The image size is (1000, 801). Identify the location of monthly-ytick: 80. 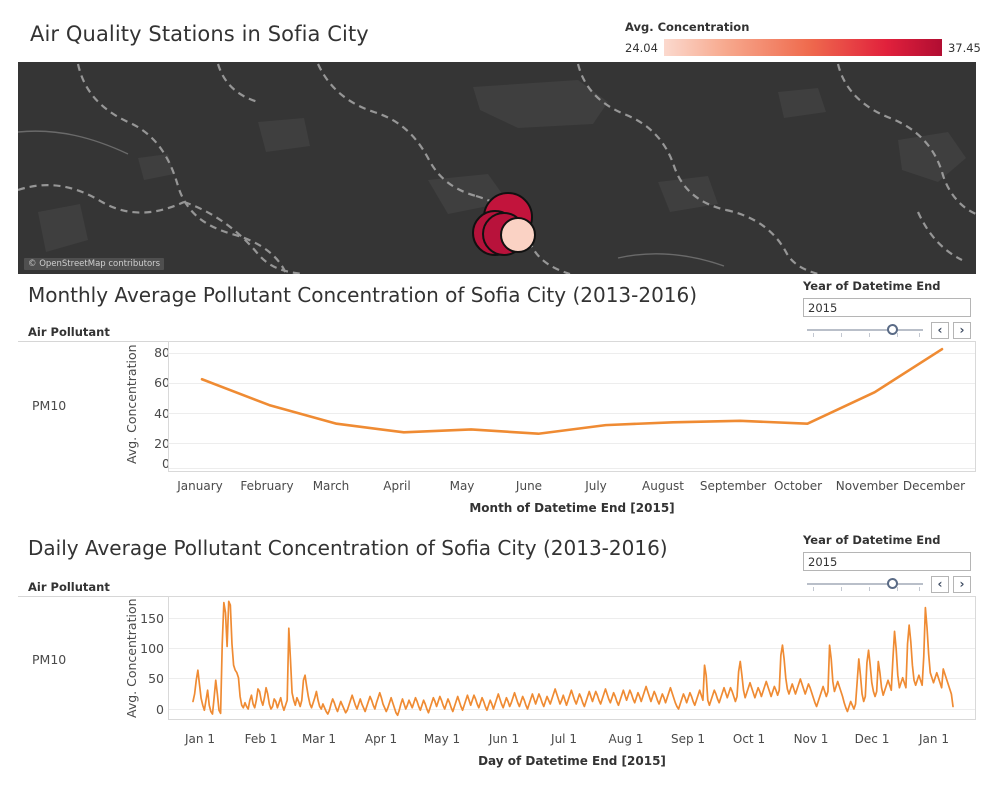
(162, 352).